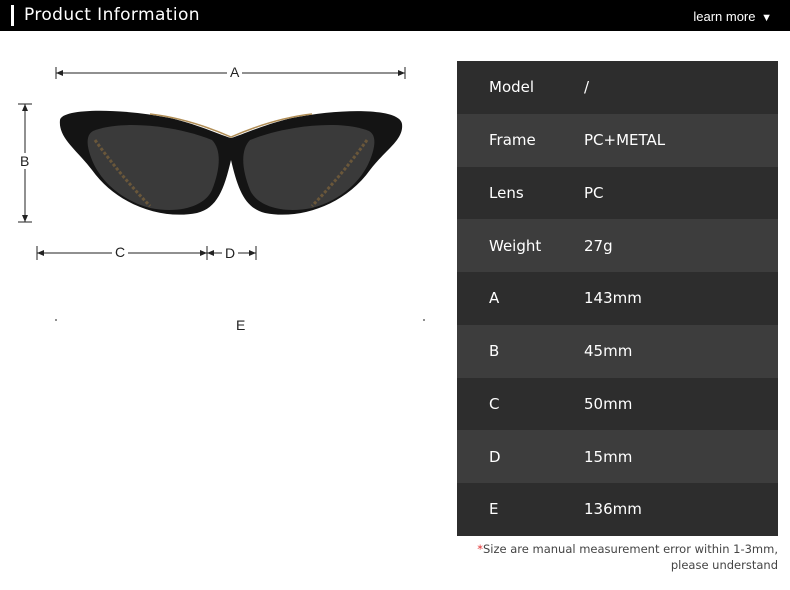 This screenshot has height=590, width=790. I want to click on spec-row-weight: Weight 27g, so click(617, 245).